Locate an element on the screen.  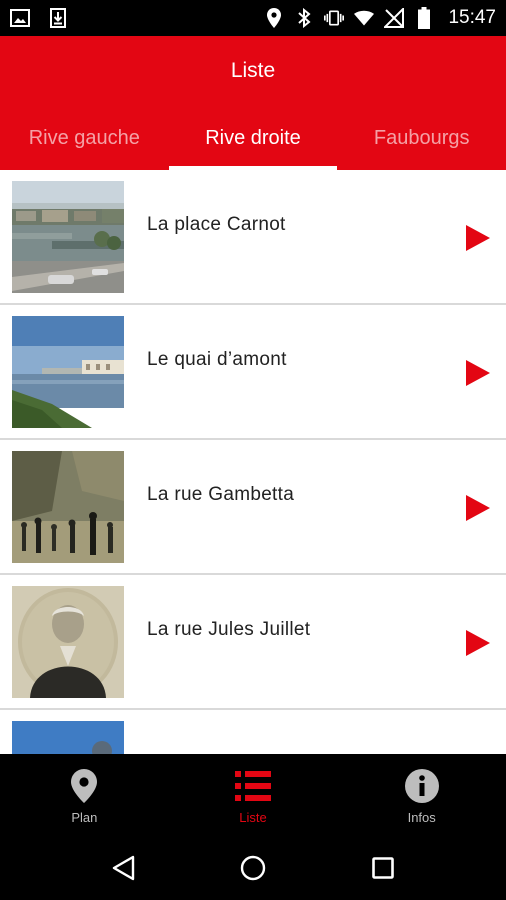
system-nav-bar is located at coordinates (253, 868).